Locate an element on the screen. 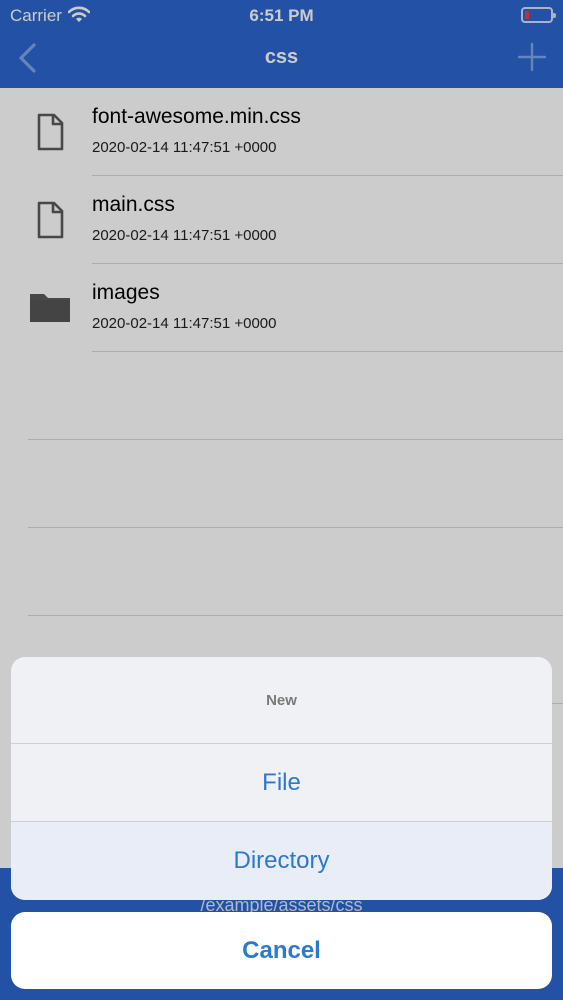  new-file-button: File is located at coordinates (281, 783).